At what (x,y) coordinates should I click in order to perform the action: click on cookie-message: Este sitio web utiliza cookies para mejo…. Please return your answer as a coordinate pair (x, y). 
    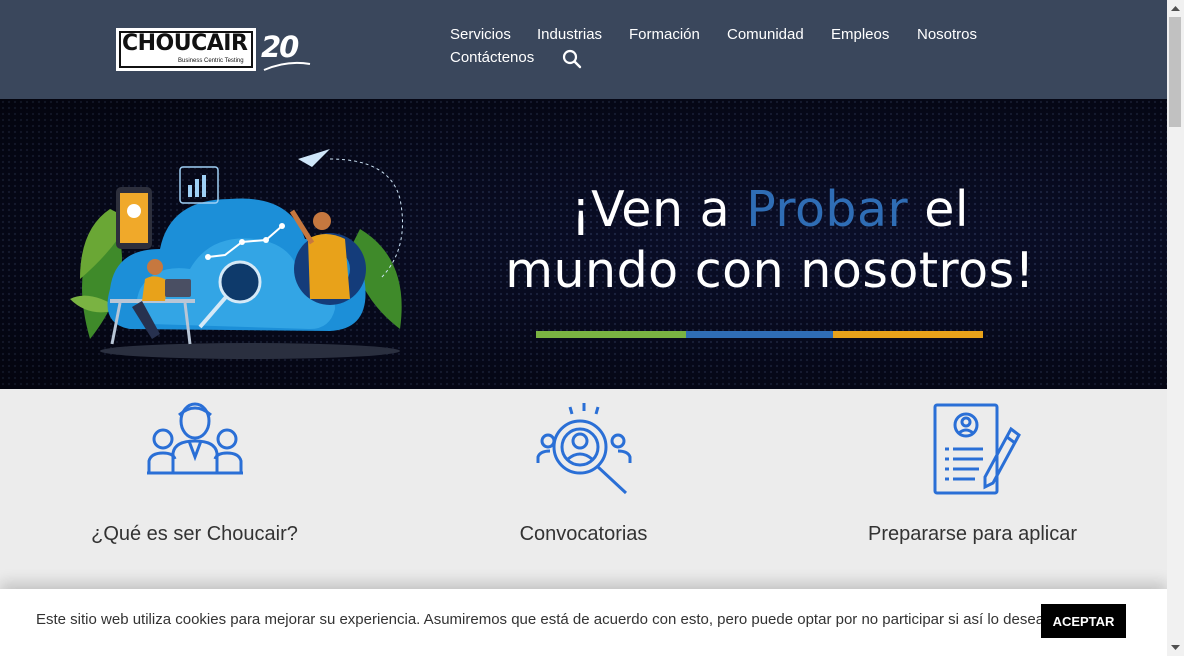
    Looking at the image, I should click on (542, 619).